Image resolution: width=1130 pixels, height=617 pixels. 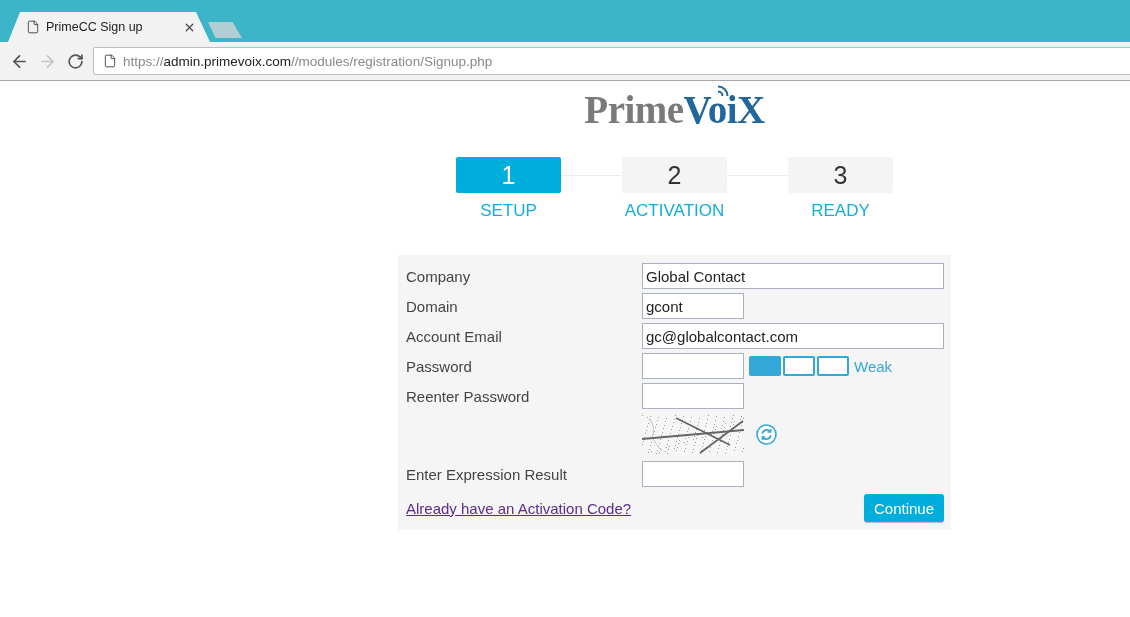 What do you see at coordinates (793, 336) in the screenshot?
I see `input-field: gc@globalcontact.com` at bounding box center [793, 336].